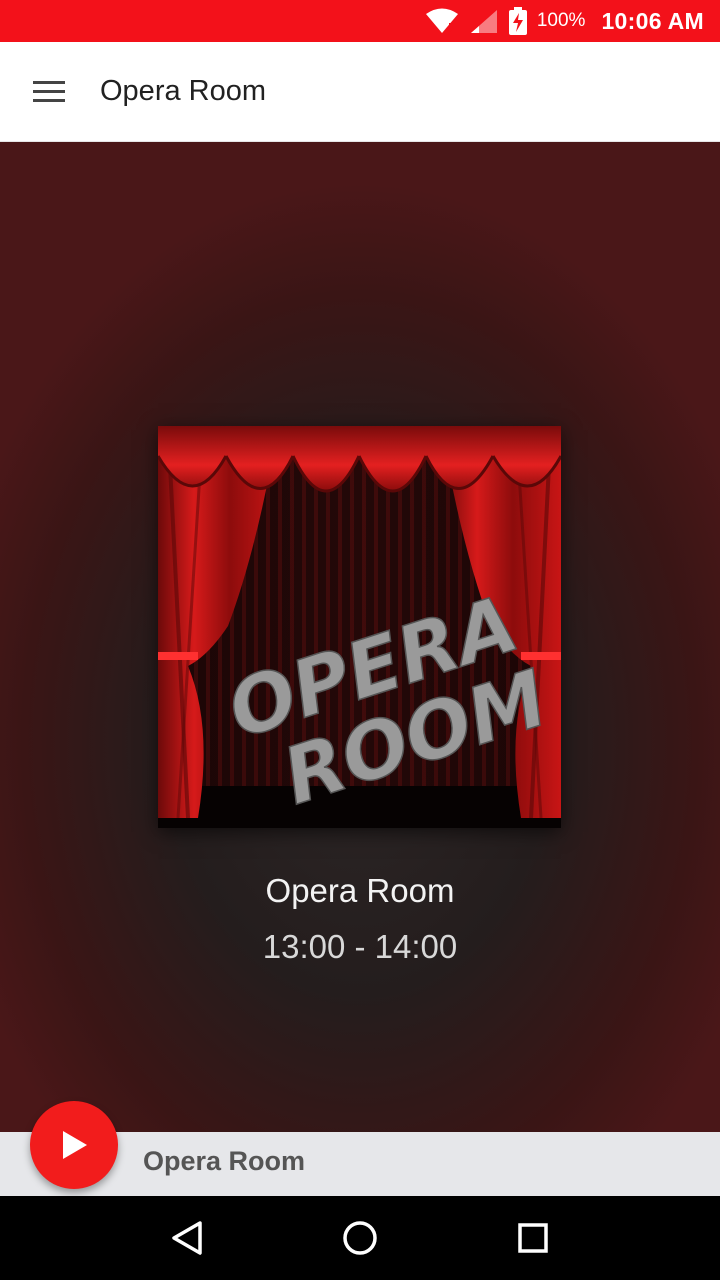 The width and height of the screenshot is (720, 1280). I want to click on battery-percent: 100%, so click(561, 20).